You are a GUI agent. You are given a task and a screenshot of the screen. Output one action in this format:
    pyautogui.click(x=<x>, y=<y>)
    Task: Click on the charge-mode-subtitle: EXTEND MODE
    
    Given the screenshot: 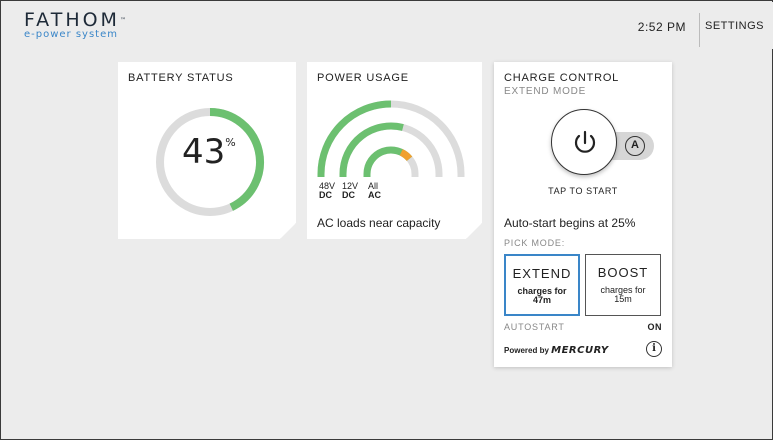 What is the action you would take?
    pyautogui.click(x=545, y=91)
    